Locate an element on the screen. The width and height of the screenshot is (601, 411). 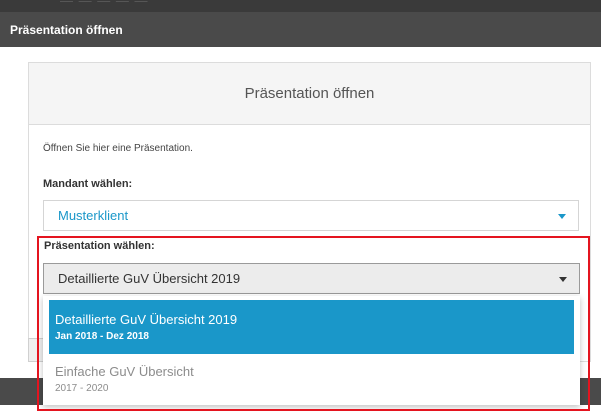
option-title: Einfache GuV Übersicht is located at coordinates (124, 371).